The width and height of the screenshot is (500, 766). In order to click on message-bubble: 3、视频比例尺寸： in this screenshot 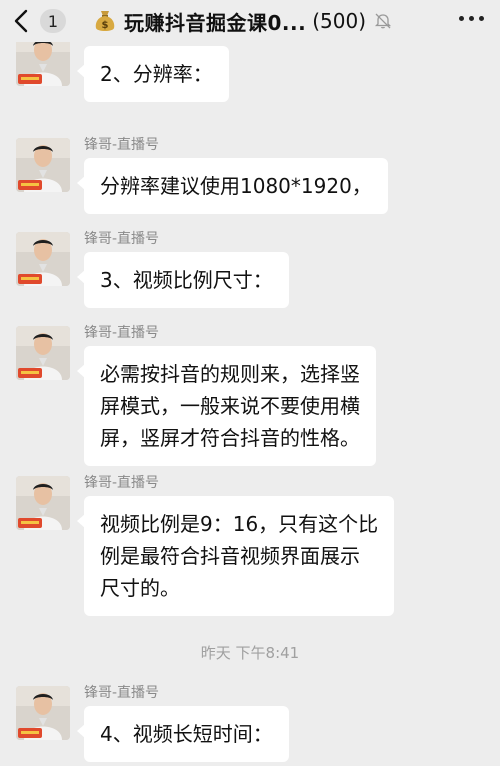, I will do `click(183, 280)`.